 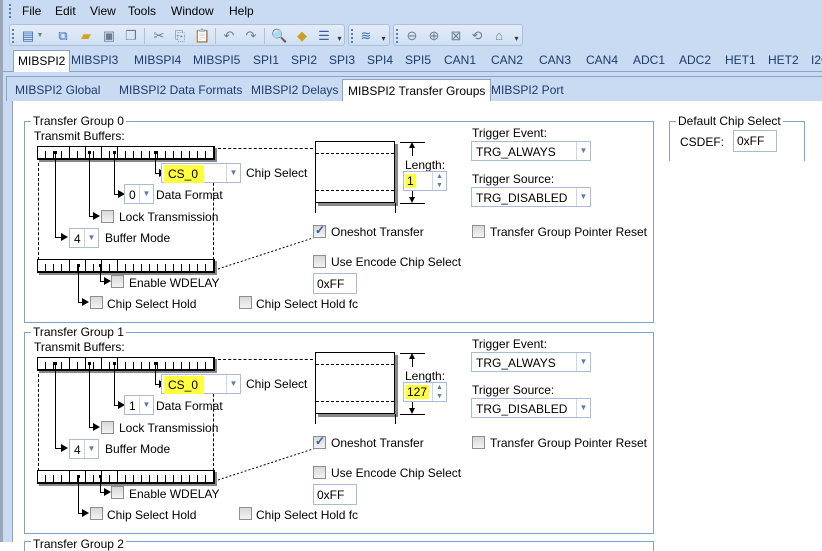 What do you see at coordinates (324, 36) in the screenshot?
I see `properties-icon: ☰` at bounding box center [324, 36].